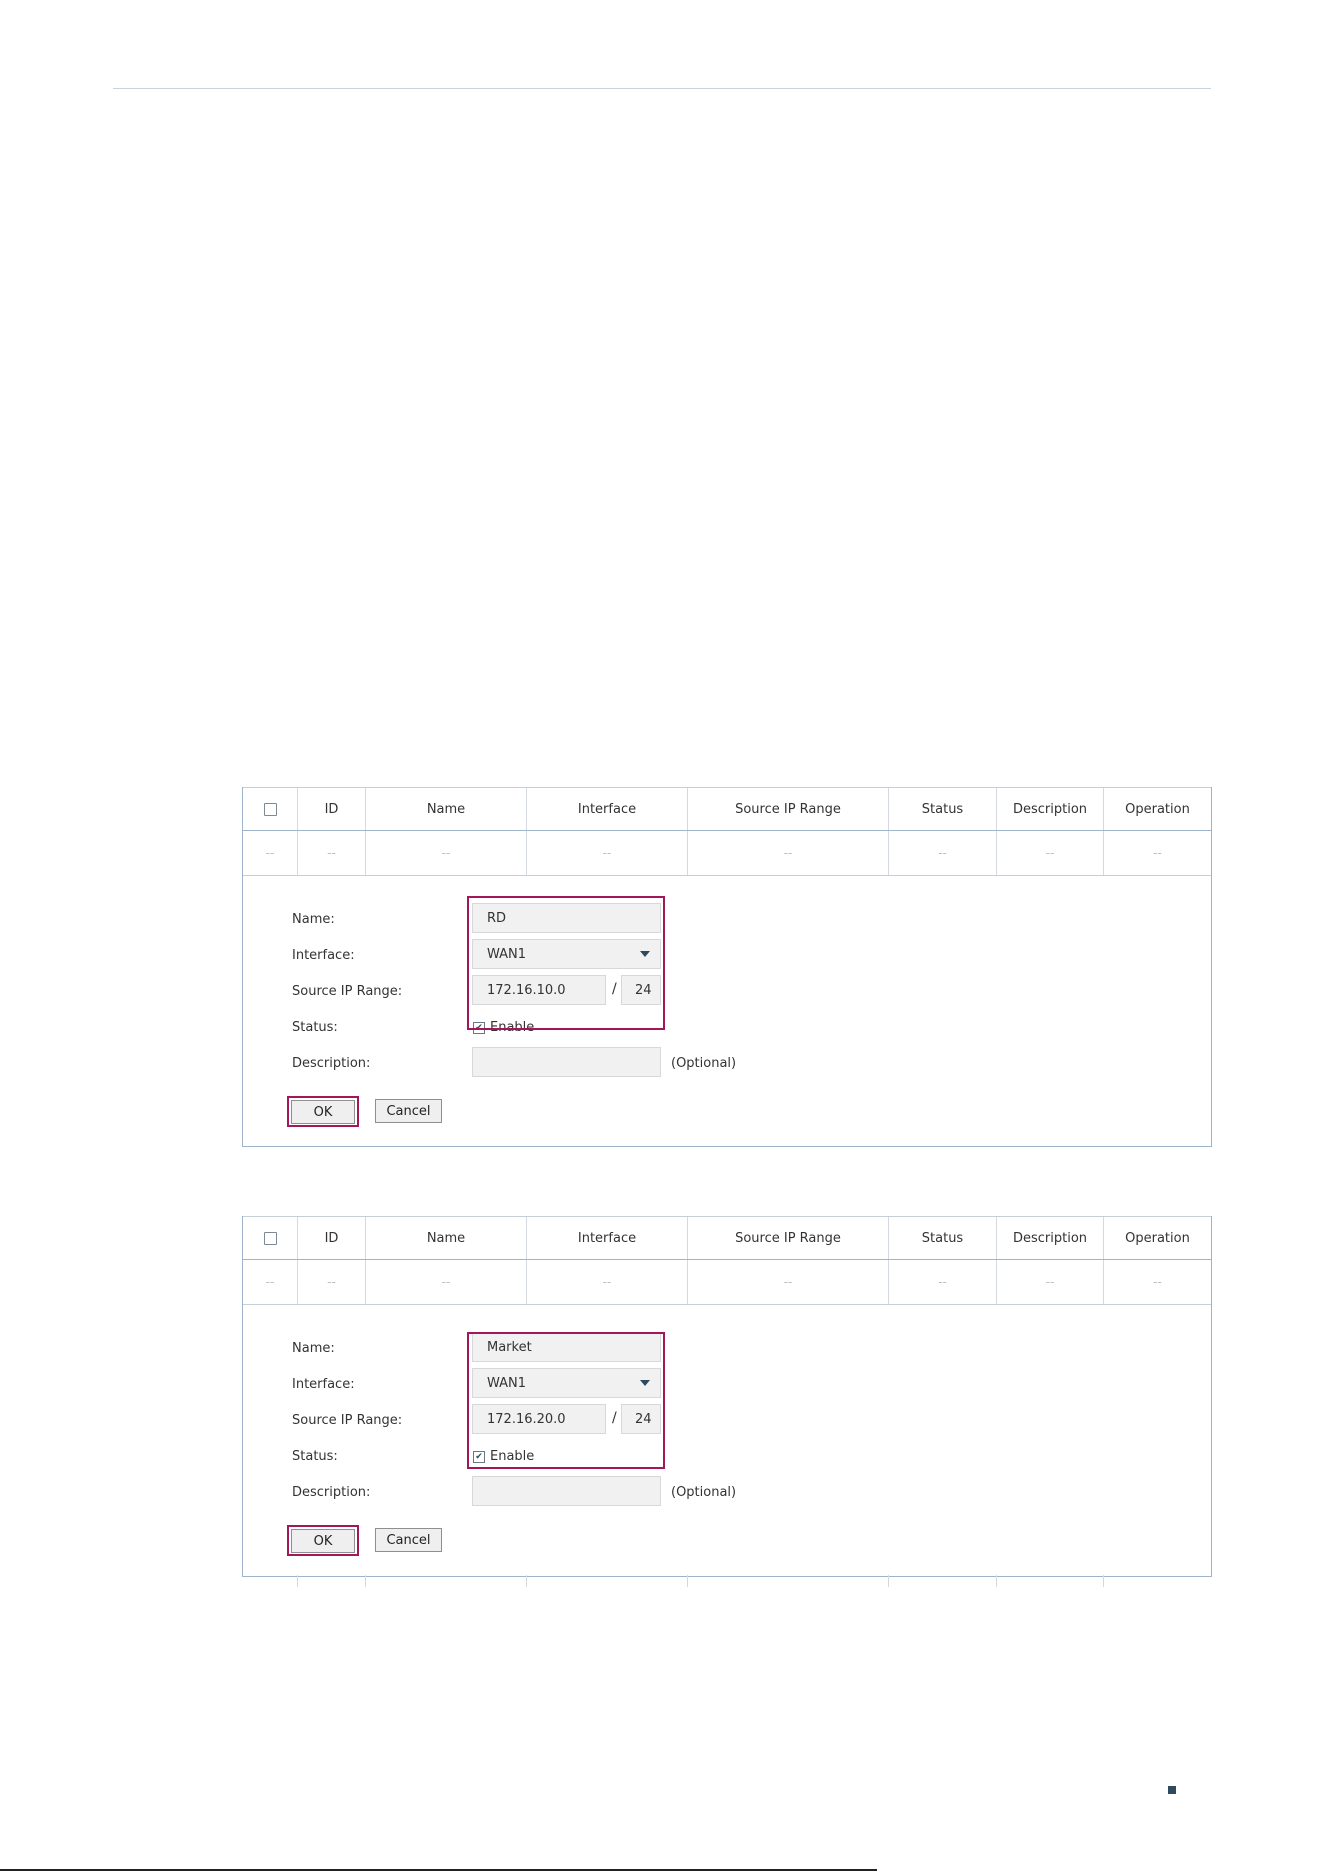 Image resolution: width=1324 pixels, height=1872 pixels. I want to click on page-marker-icon, so click(1172, 1790).